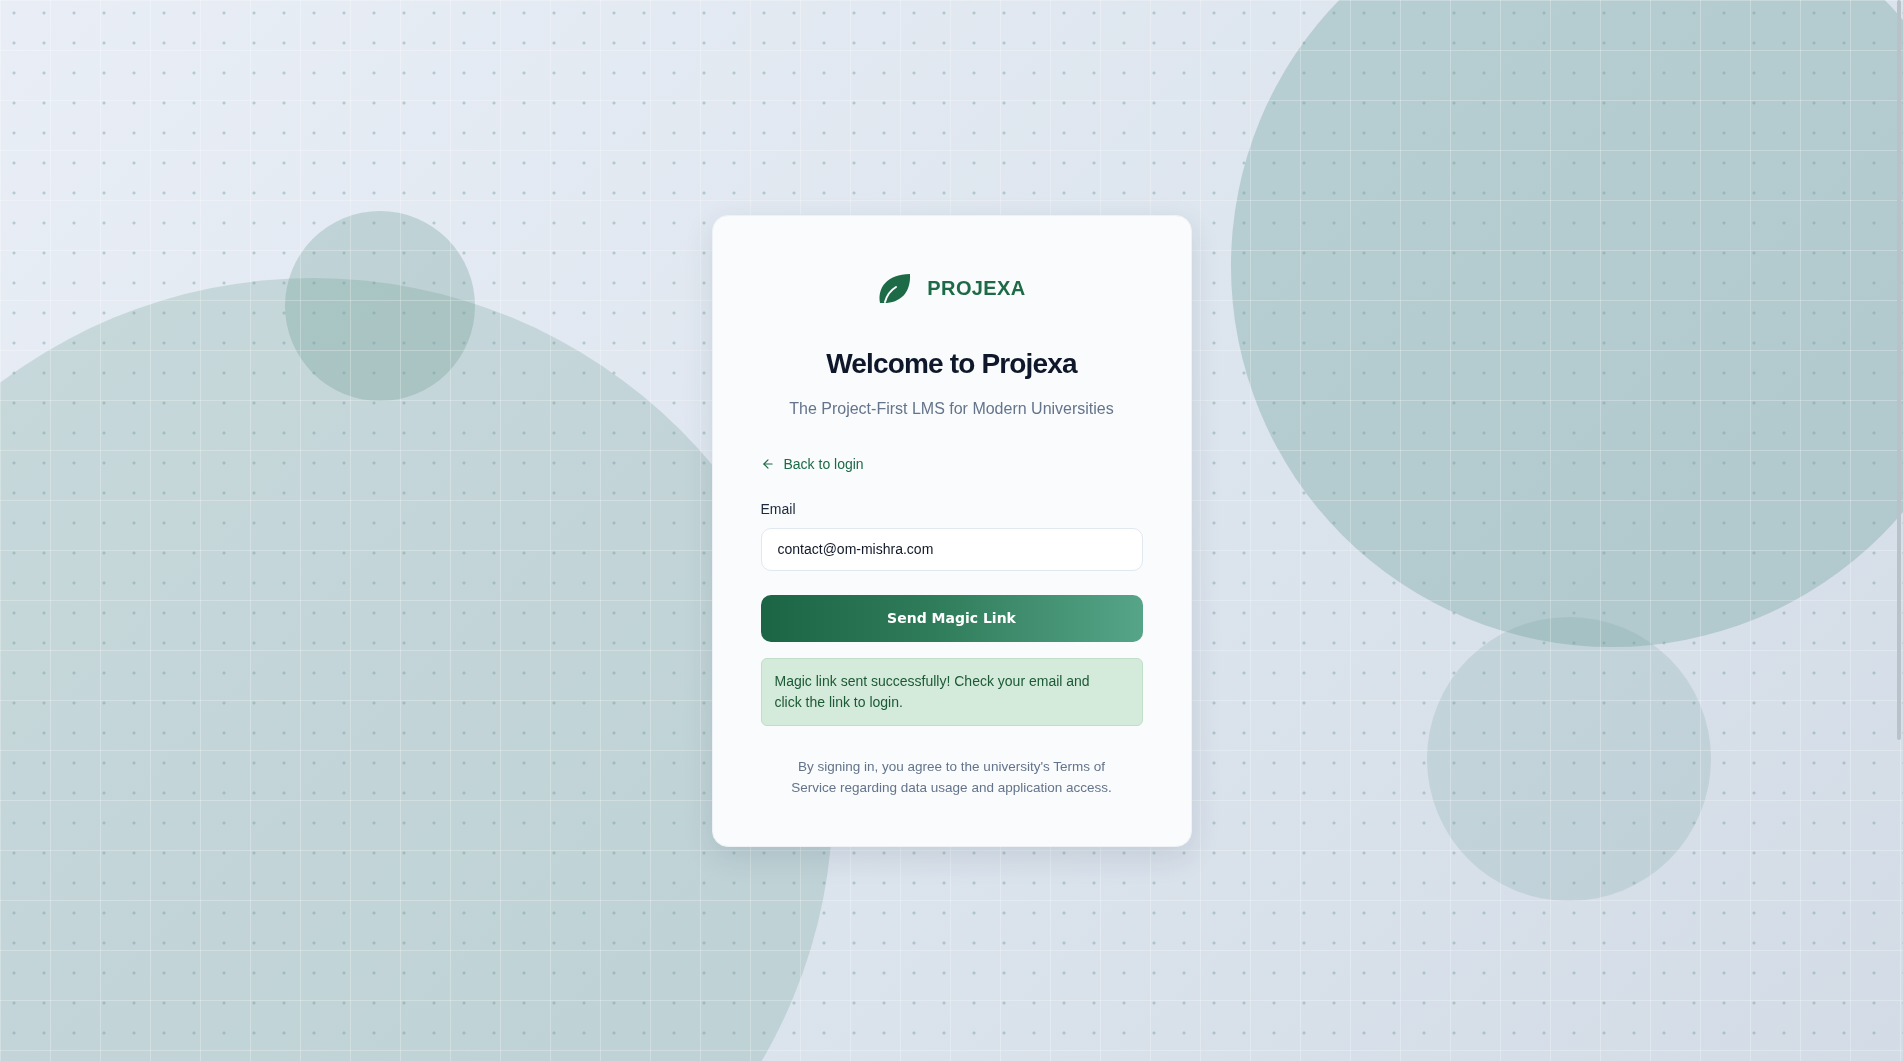  What do you see at coordinates (778, 509) in the screenshot?
I see `email-label: Email` at bounding box center [778, 509].